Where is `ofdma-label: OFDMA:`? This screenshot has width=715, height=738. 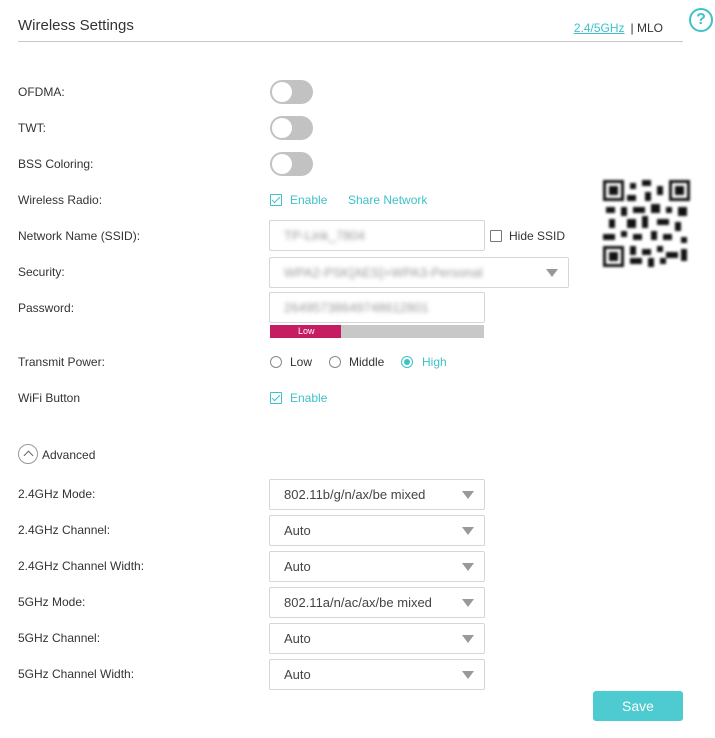 ofdma-label: OFDMA: is located at coordinates (41, 92).